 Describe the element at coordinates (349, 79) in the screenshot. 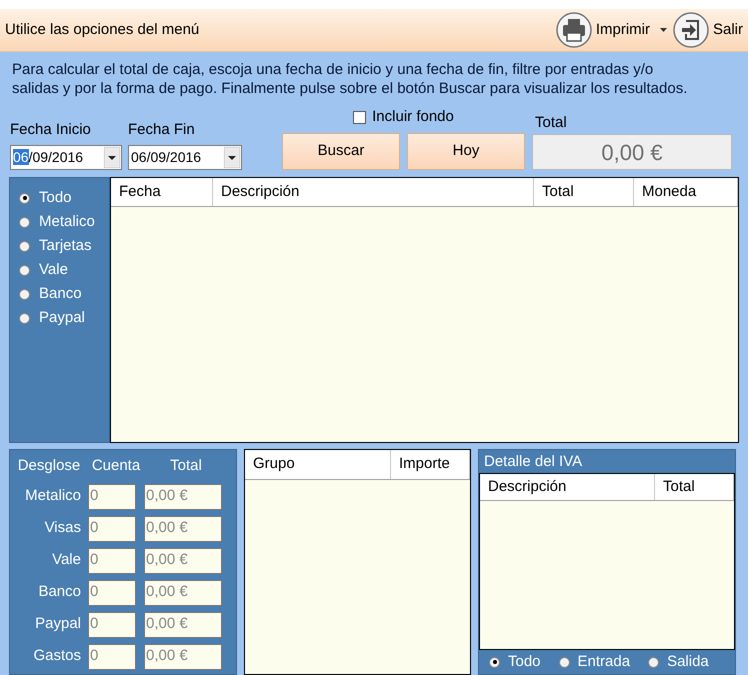

I see `instructions-text: Para calcular el total de caja, escoja una fecha de inicio y una fecha de fin, filtre por entradas y/o salidas y por la forma de pago. Finalmente pulse sobre el botón Buscar para visualizar los resultados.` at that location.